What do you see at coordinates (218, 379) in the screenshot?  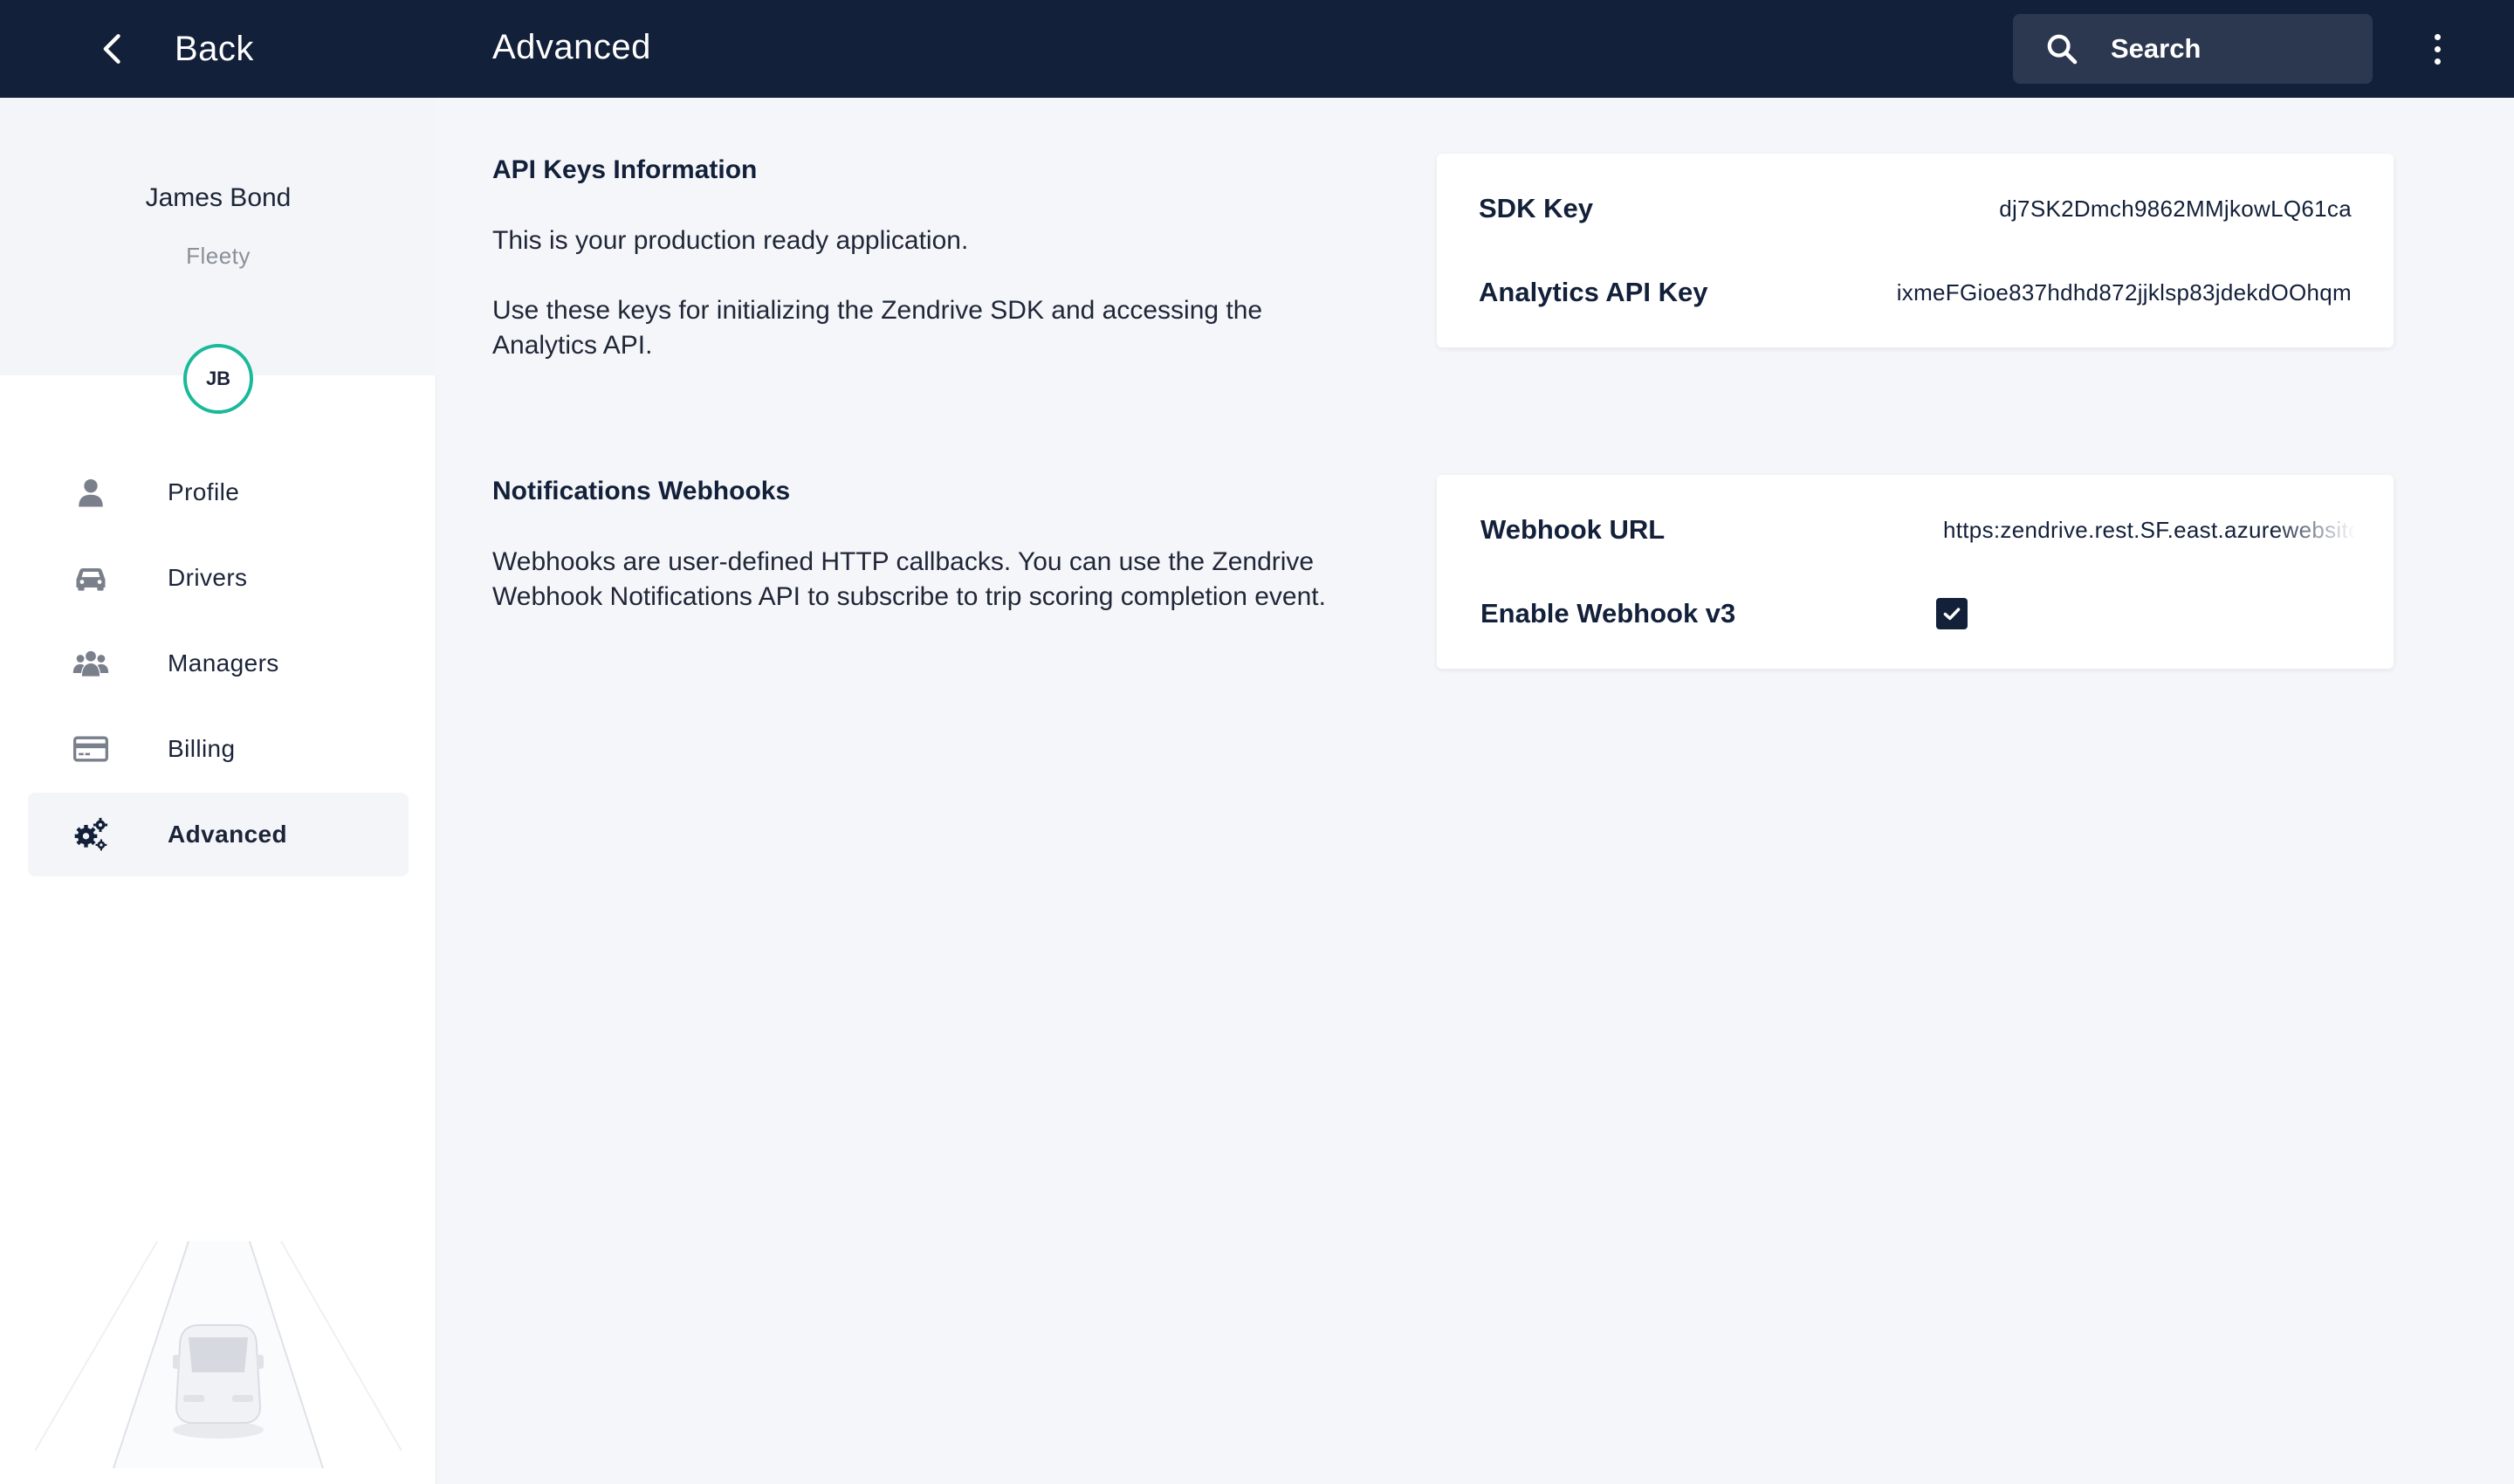 I see `avatar: JB` at bounding box center [218, 379].